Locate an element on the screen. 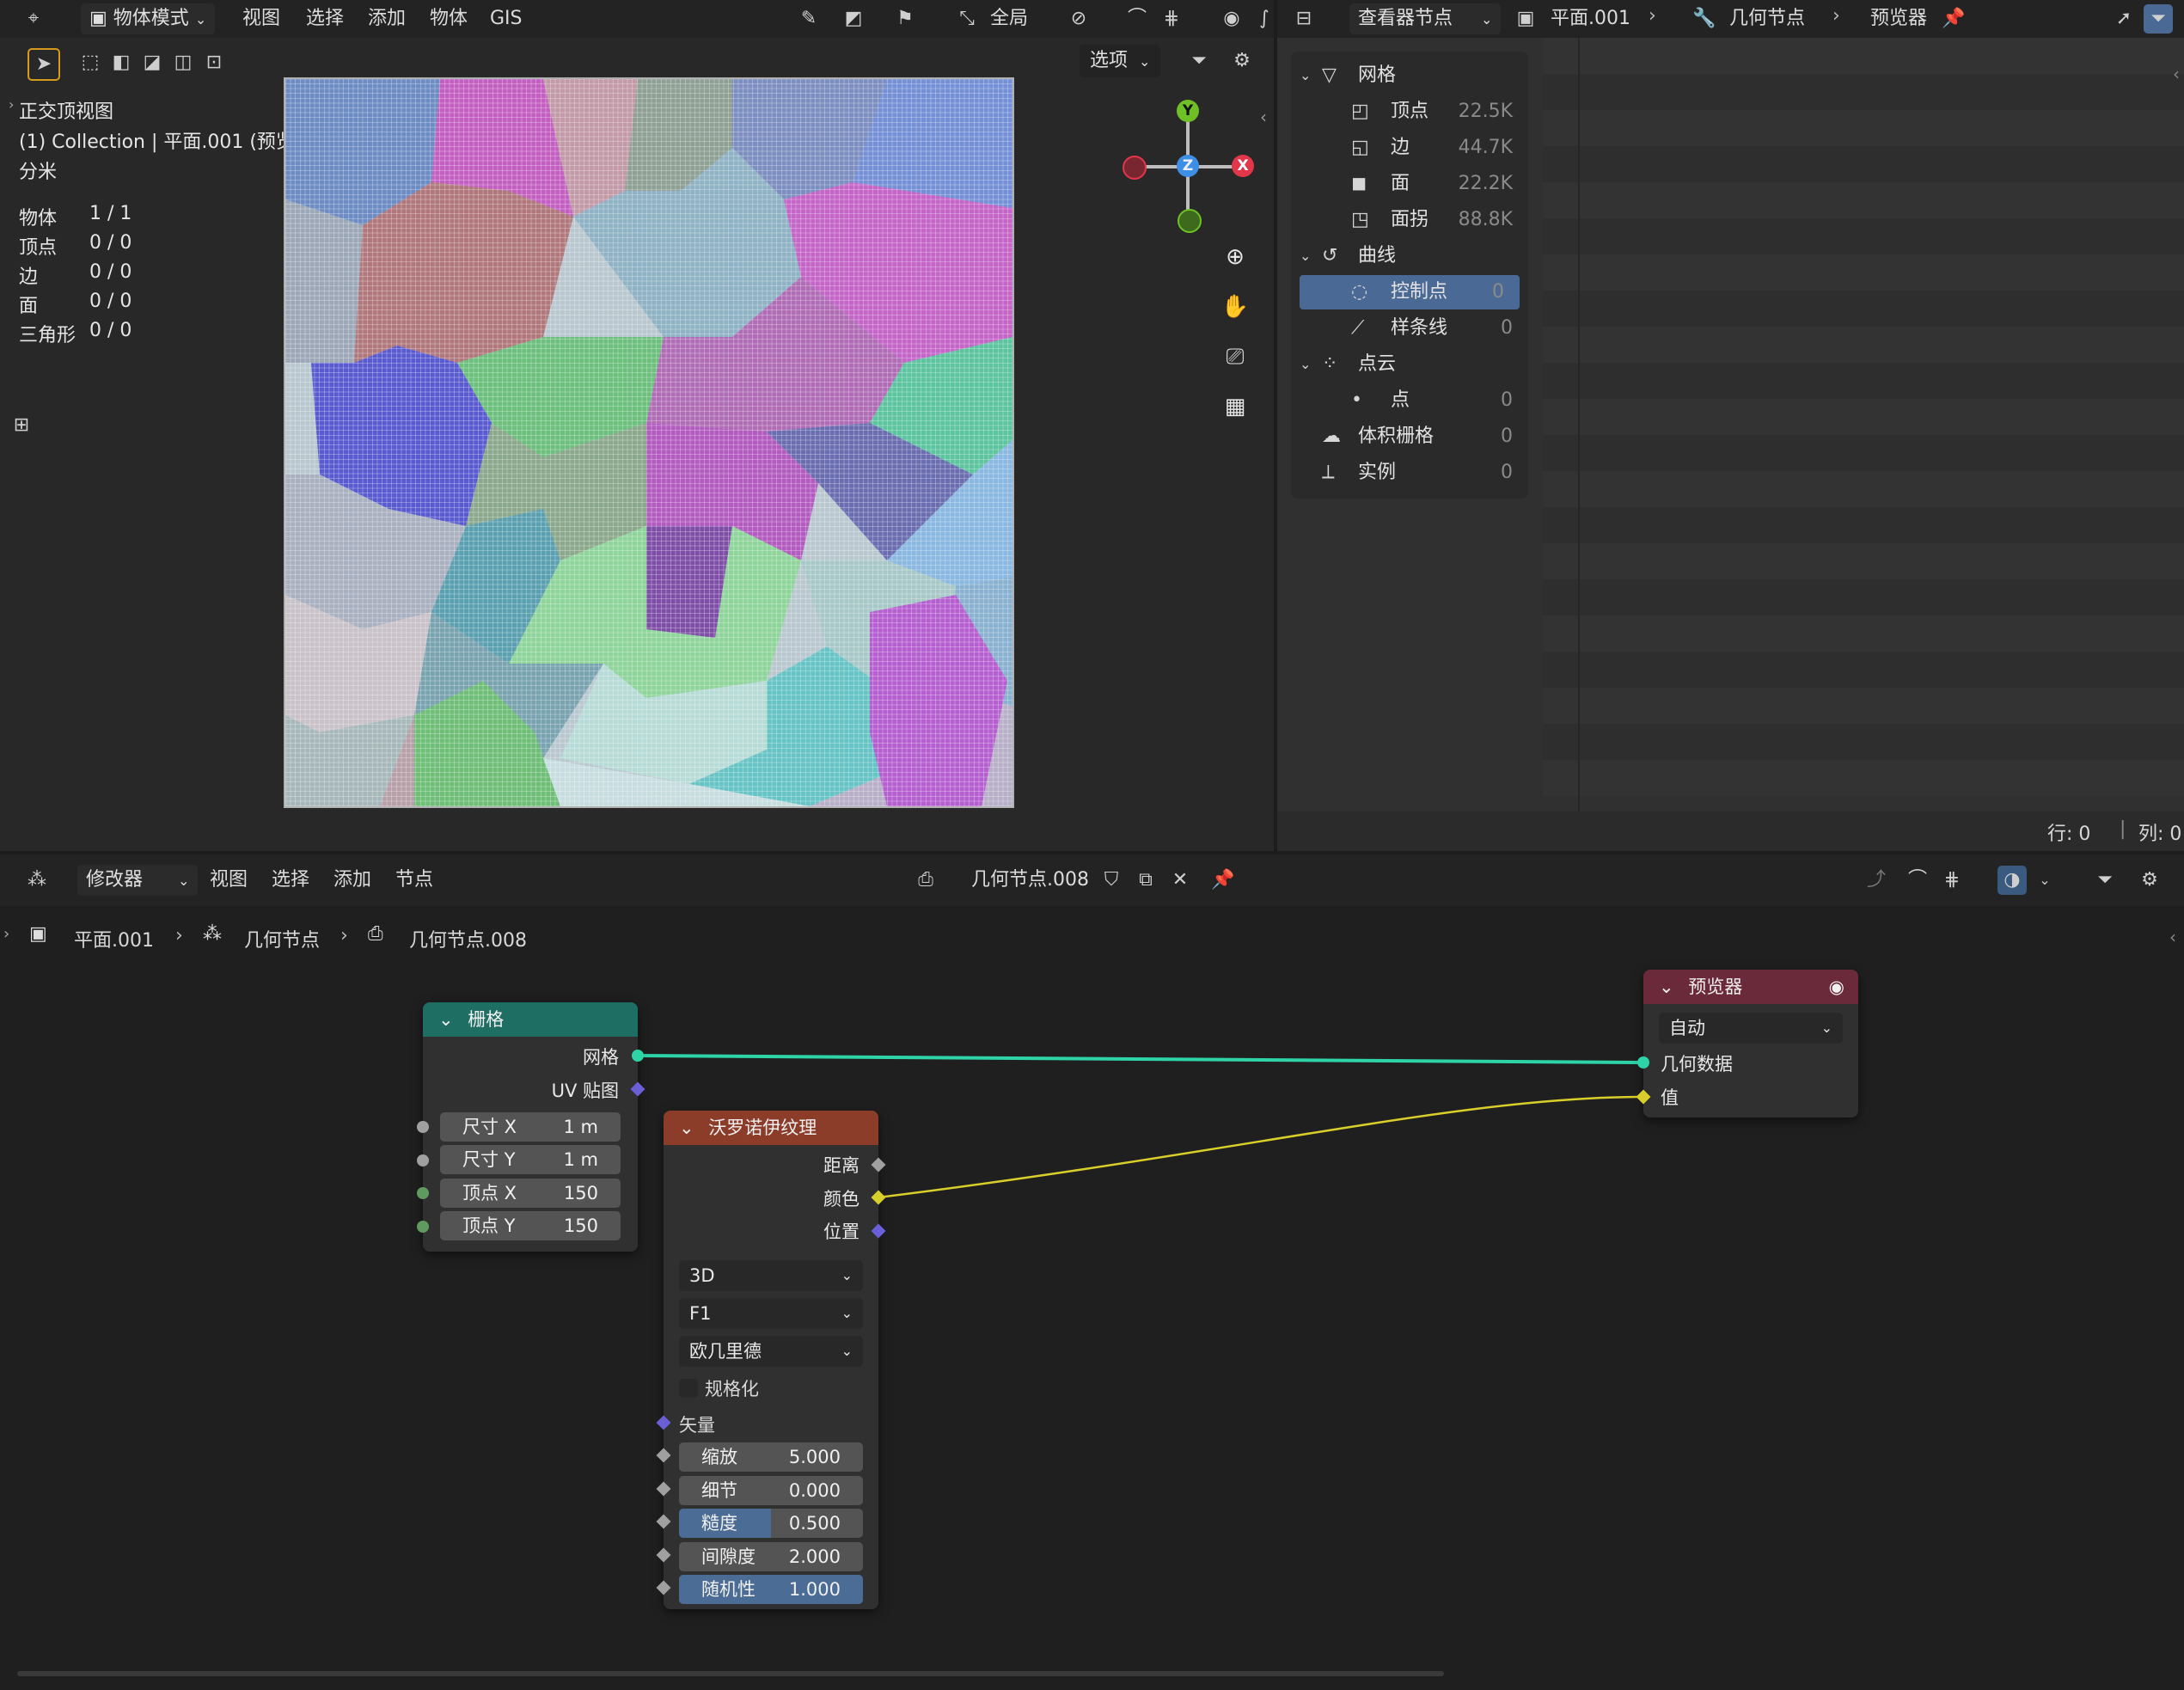 Image resolution: width=2184 pixels, height=1690 pixels. viewer-geometry-socket is located at coordinates (1643, 1062).